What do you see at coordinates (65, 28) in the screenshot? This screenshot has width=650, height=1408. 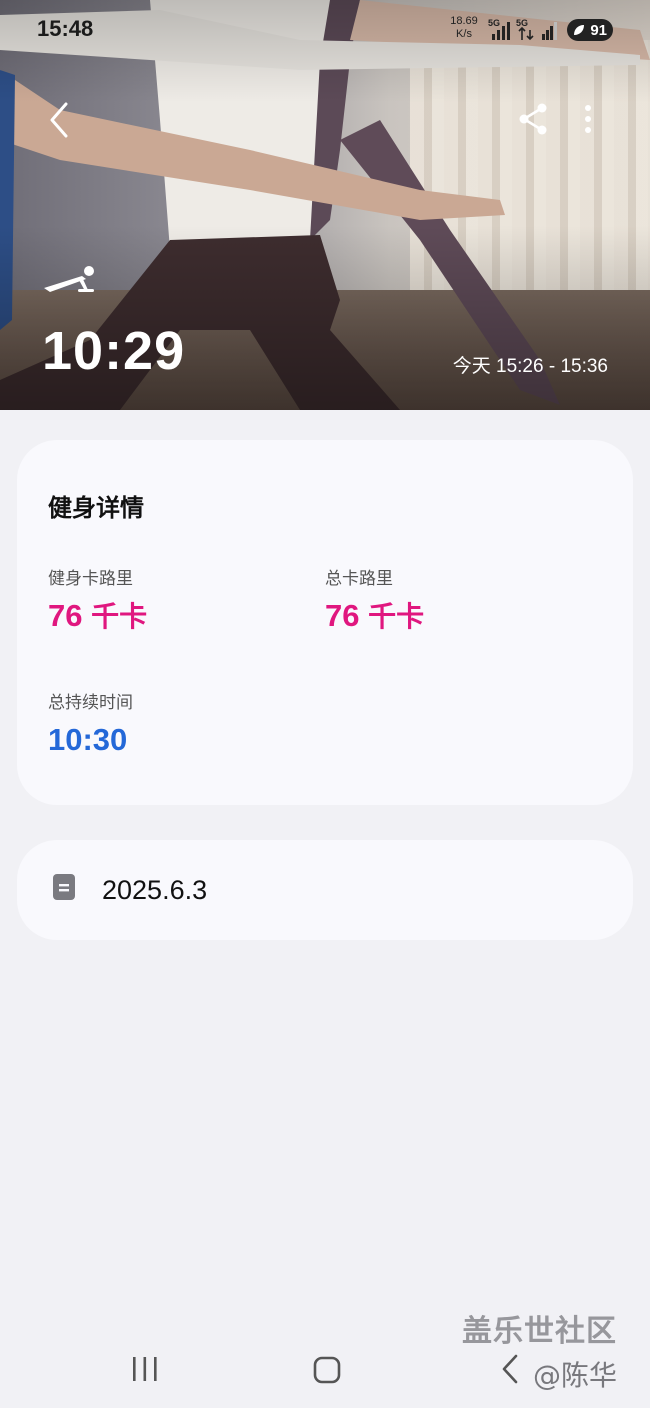 I see `status-time: 15:48` at bounding box center [65, 28].